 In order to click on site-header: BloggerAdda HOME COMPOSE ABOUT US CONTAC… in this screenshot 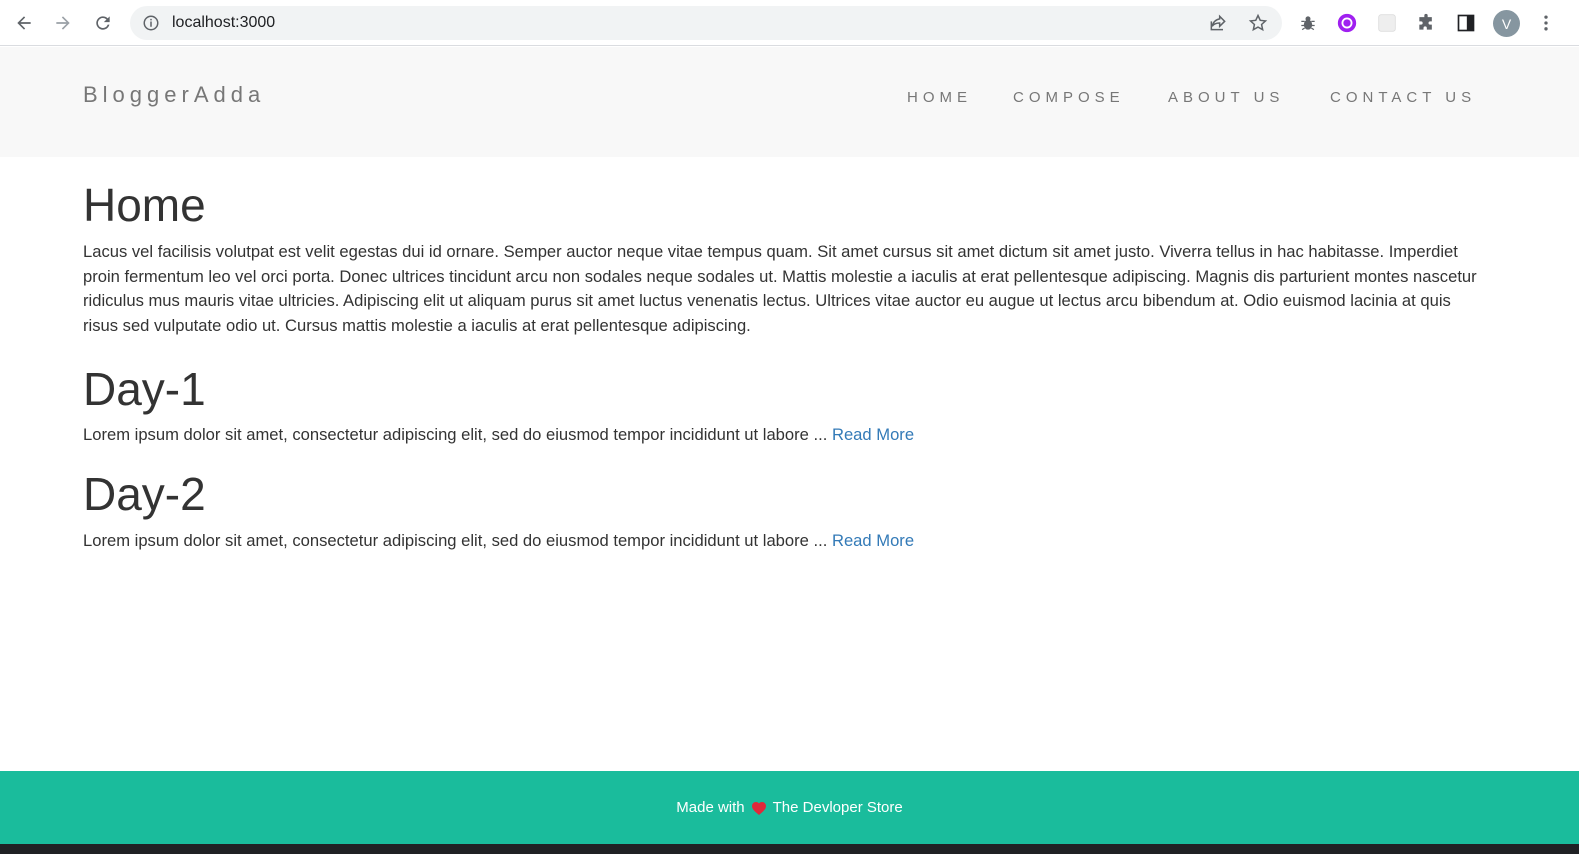, I will do `click(789, 102)`.